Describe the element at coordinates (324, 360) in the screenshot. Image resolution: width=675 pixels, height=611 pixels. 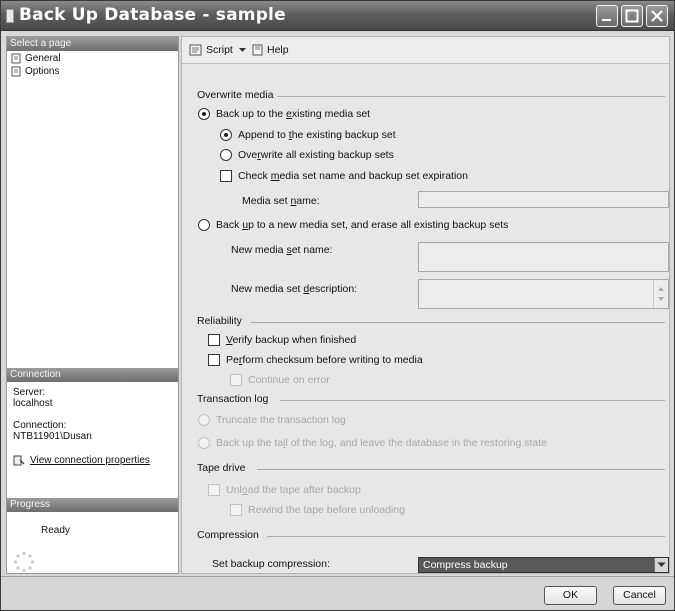
I see `option-label: Perform checksum before writing to media` at that location.